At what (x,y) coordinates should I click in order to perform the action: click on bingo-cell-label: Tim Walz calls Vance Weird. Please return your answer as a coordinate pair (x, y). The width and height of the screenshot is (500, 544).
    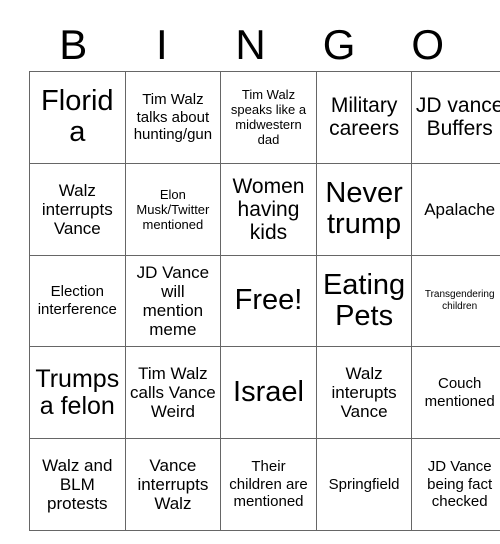
    Looking at the image, I should click on (173, 393).